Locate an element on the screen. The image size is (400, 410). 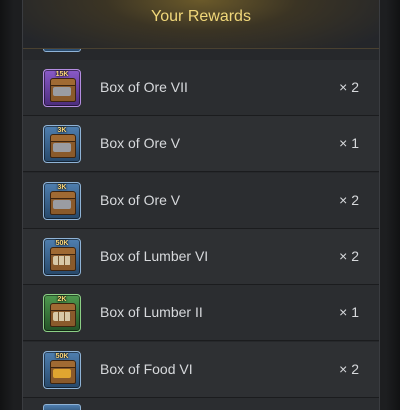
list-item: 15K Box of Ore VII × 2 is located at coordinates (201, 88).